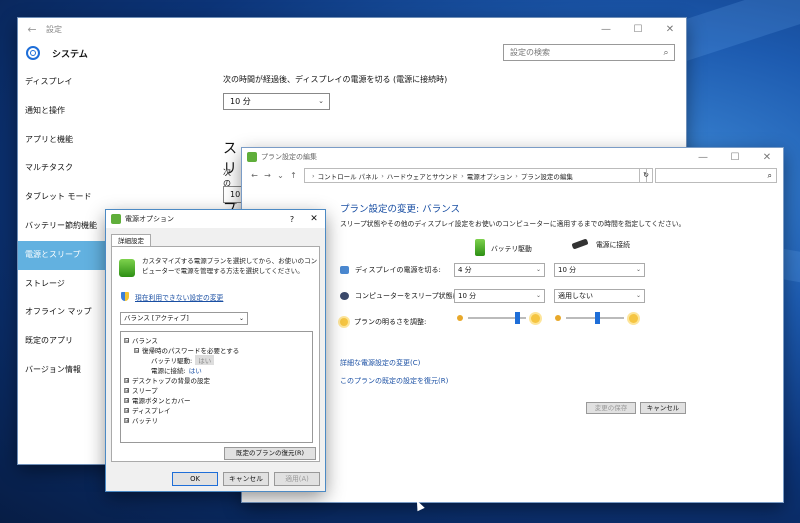  I want to click on plan-titlebar: プラン設定の編集 — ☐ ✕, so click(512, 157).